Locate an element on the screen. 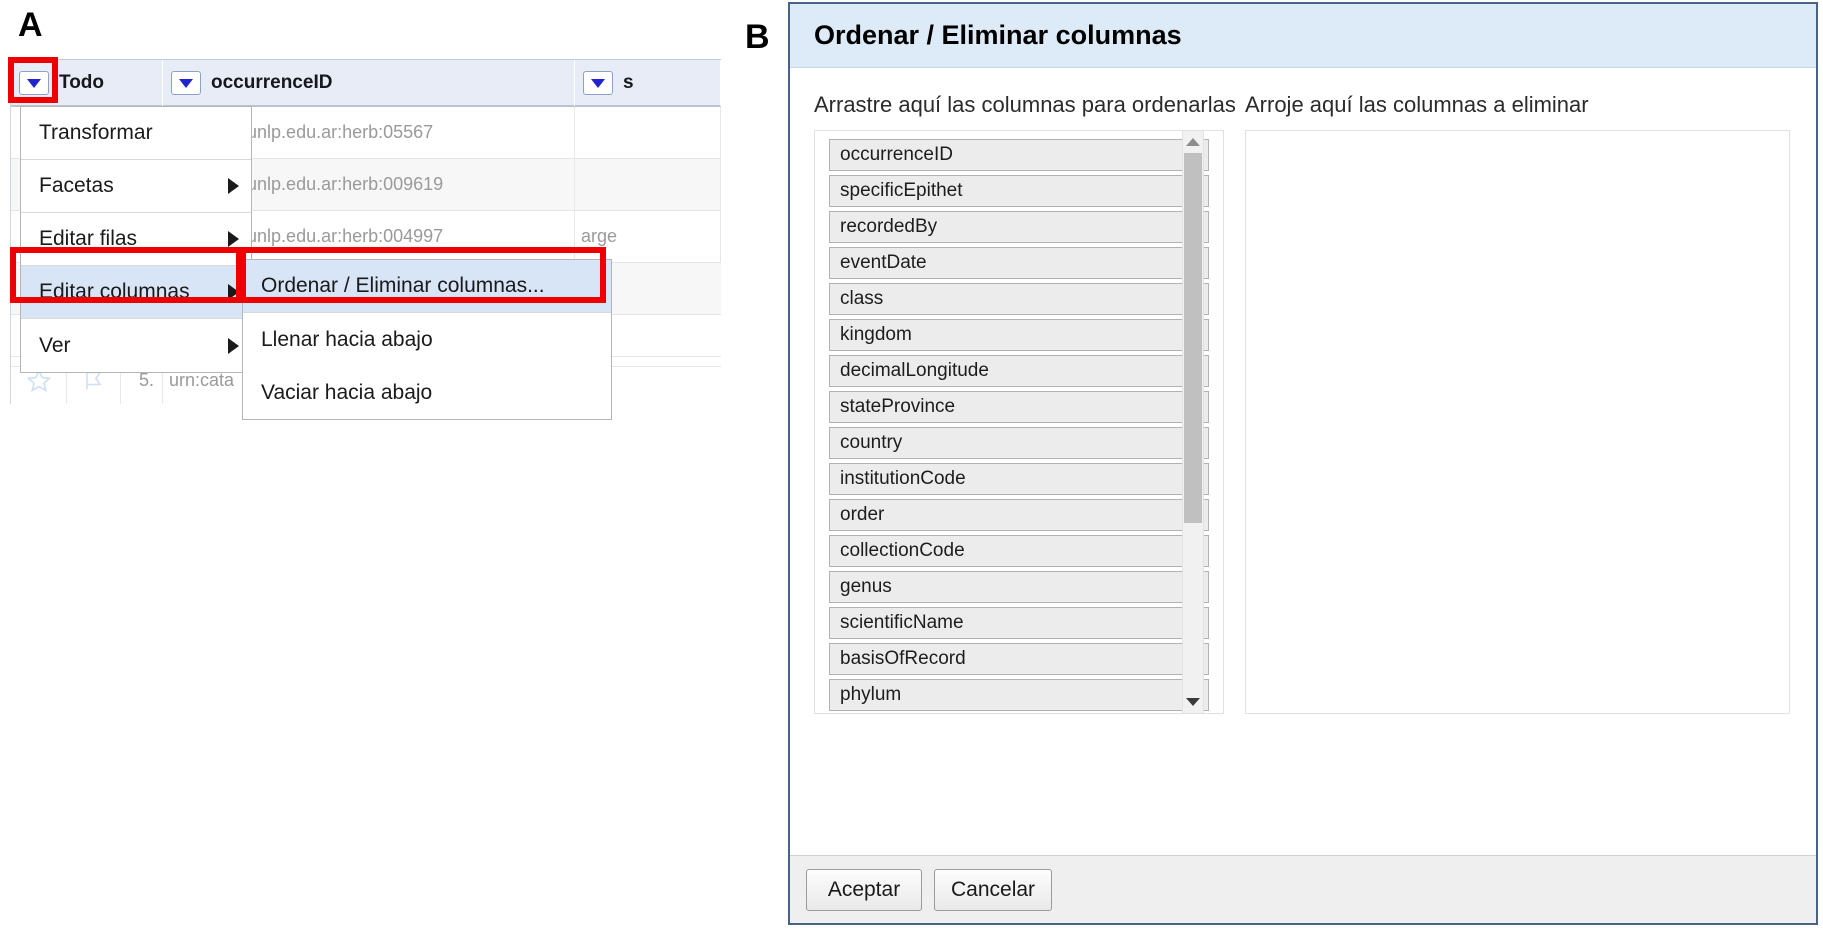 The height and width of the screenshot is (929, 1823). column-chip: country is located at coordinates (1019, 443).